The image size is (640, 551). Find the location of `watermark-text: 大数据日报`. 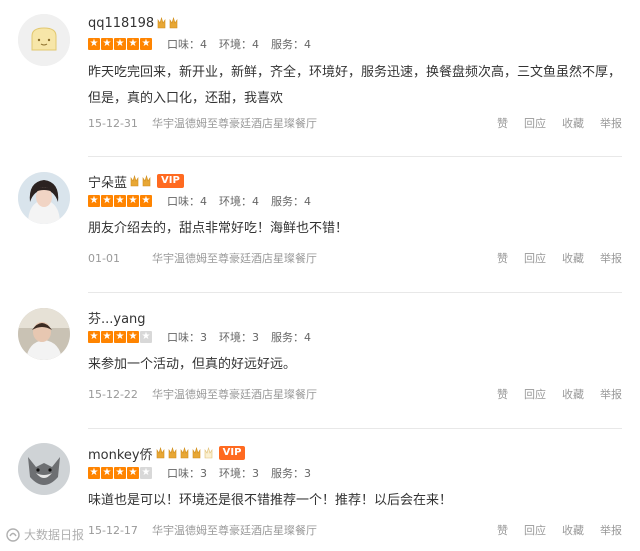

watermark-text: 大数据日报 is located at coordinates (54, 535).